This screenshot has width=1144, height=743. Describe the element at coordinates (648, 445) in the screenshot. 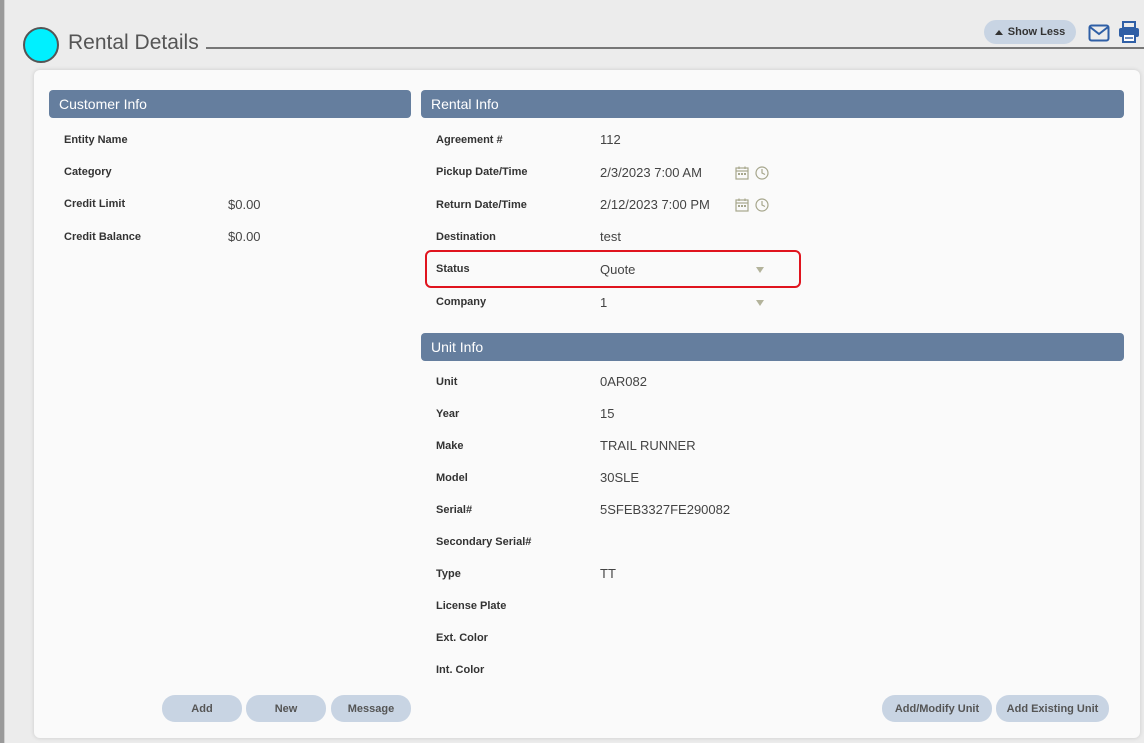

I see `make-value: TRAIL RUNNER` at that location.